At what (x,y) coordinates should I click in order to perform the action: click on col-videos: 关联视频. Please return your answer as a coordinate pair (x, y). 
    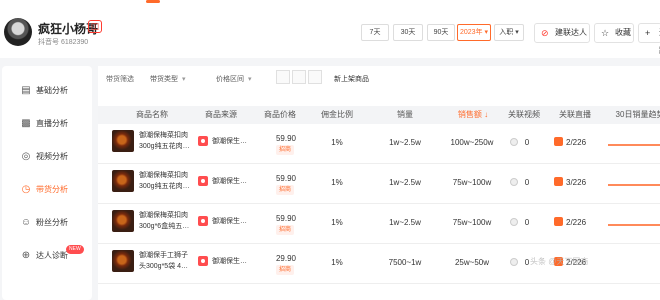
    Looking at the image, I should click on (524, 115).